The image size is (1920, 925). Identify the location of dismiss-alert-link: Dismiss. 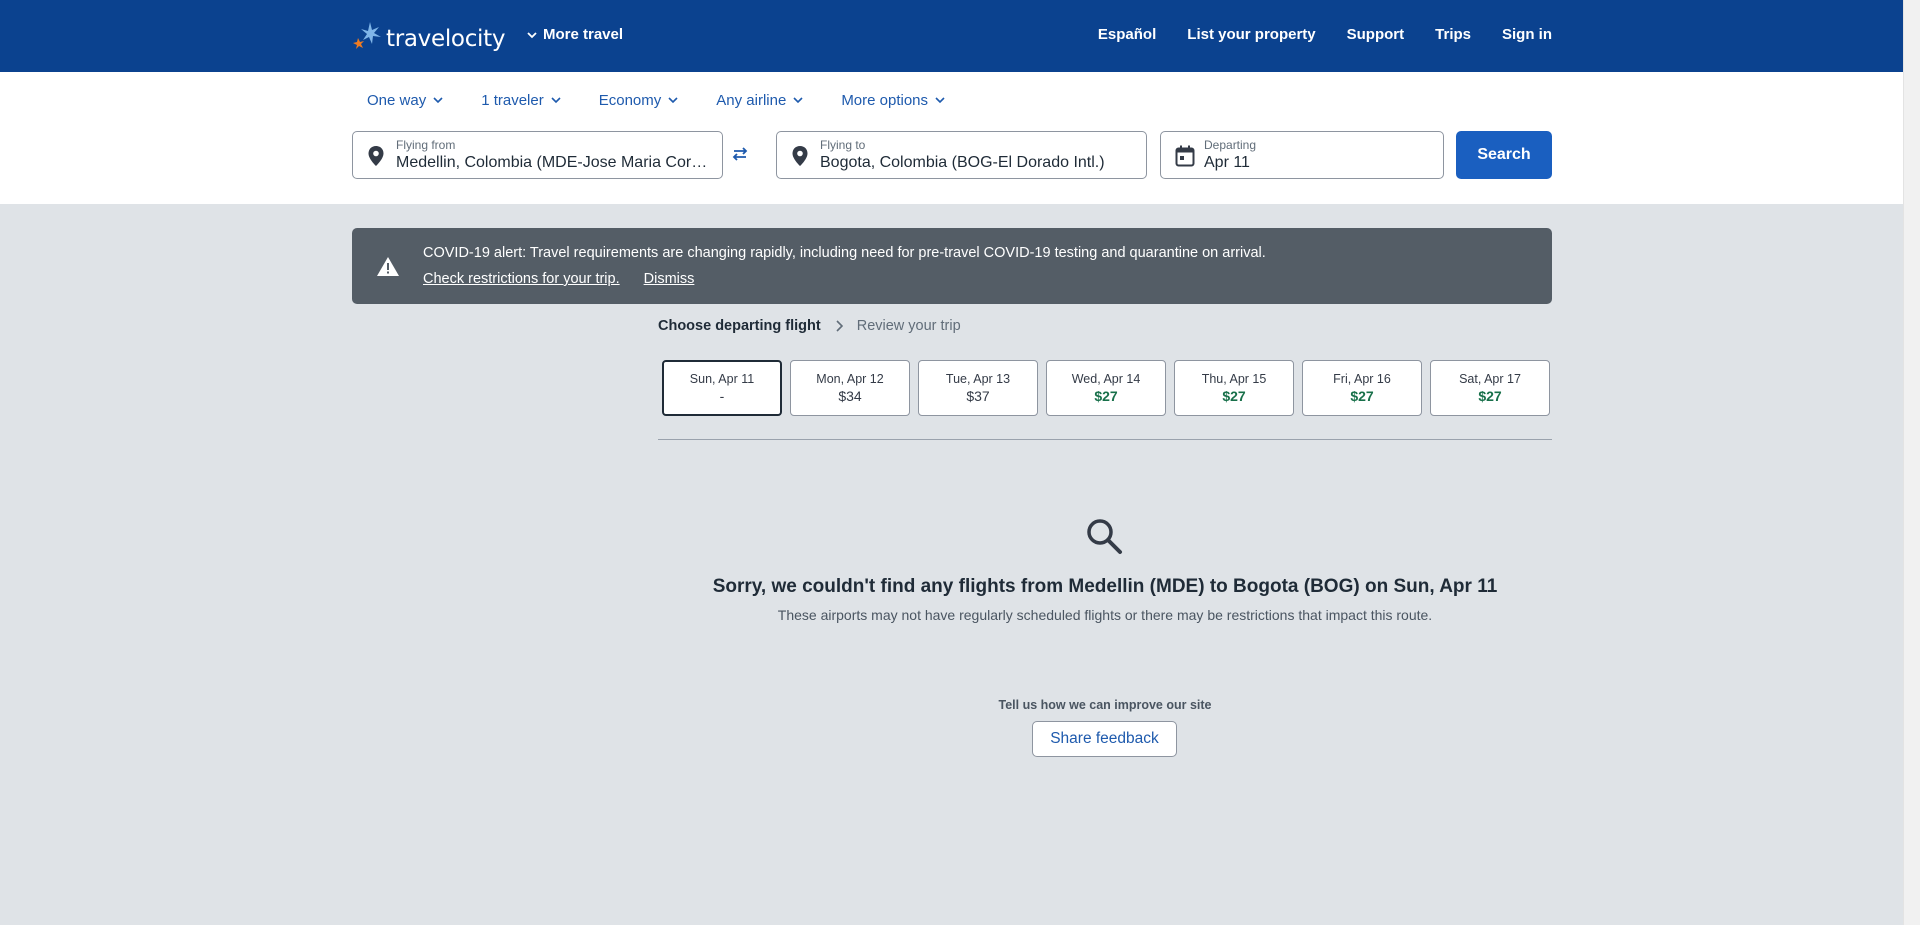
(669, 279).